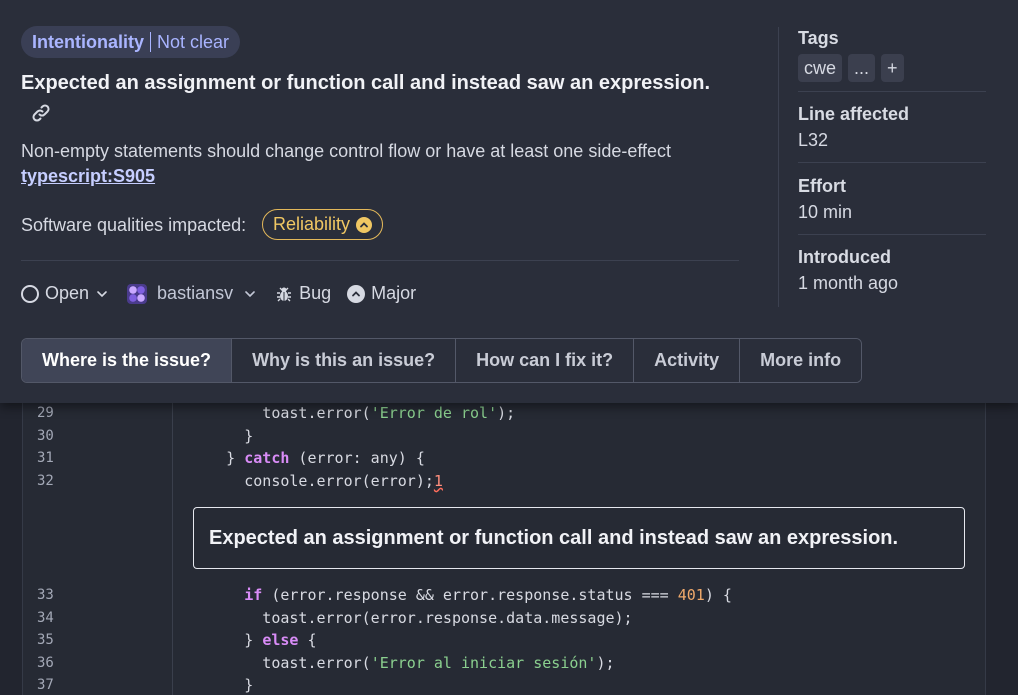 This screenshot has width=1018, height=695. What do you see at coordinates (504, 481) in the screenshot?
I see `code-line-highlighted: 32 console.error(error);1` at bounding box center [504, 481].